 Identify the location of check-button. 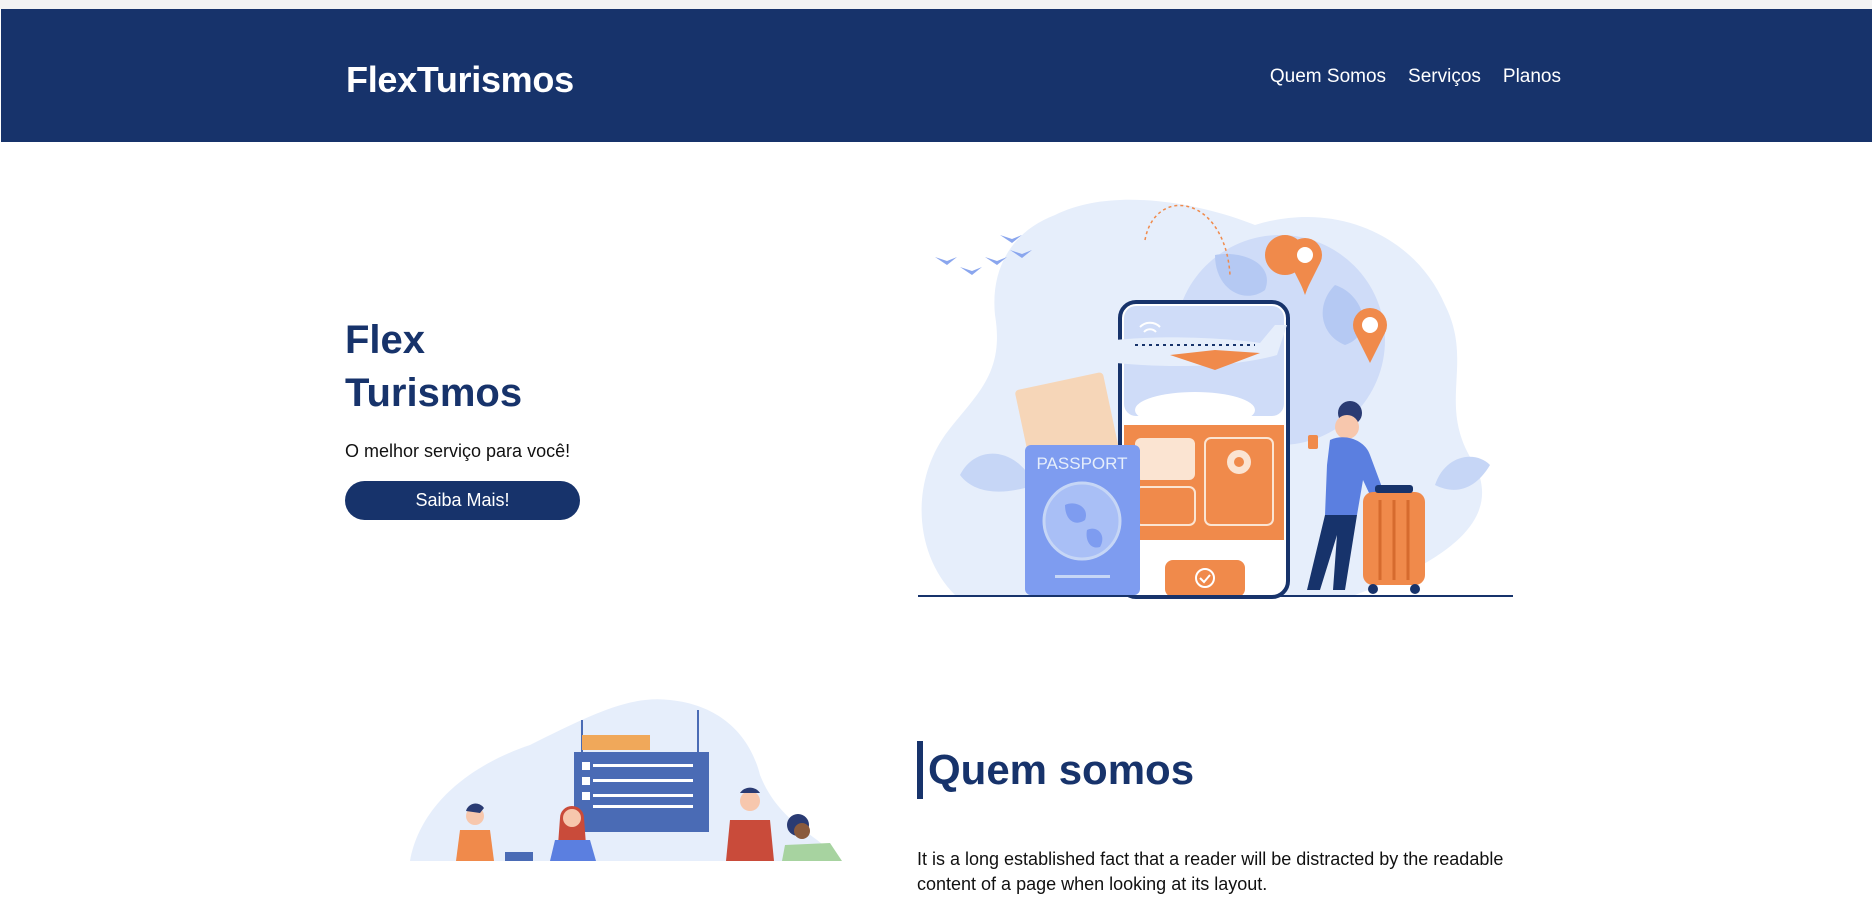
(1205, 578).